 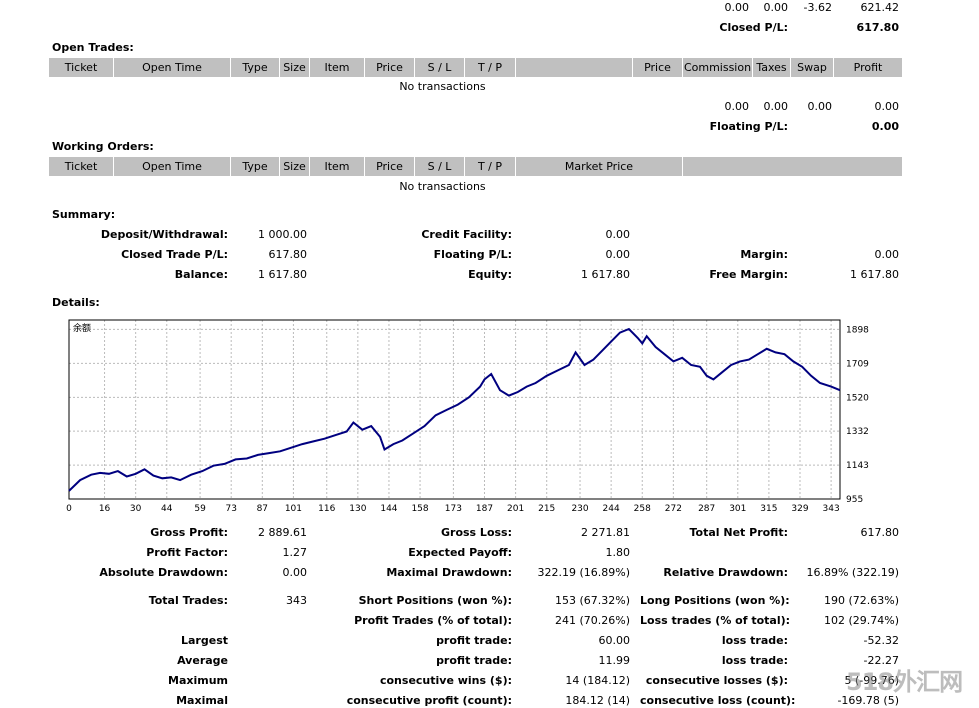 I want to click on wo-col-item: Item, so click(x=337, y=166).